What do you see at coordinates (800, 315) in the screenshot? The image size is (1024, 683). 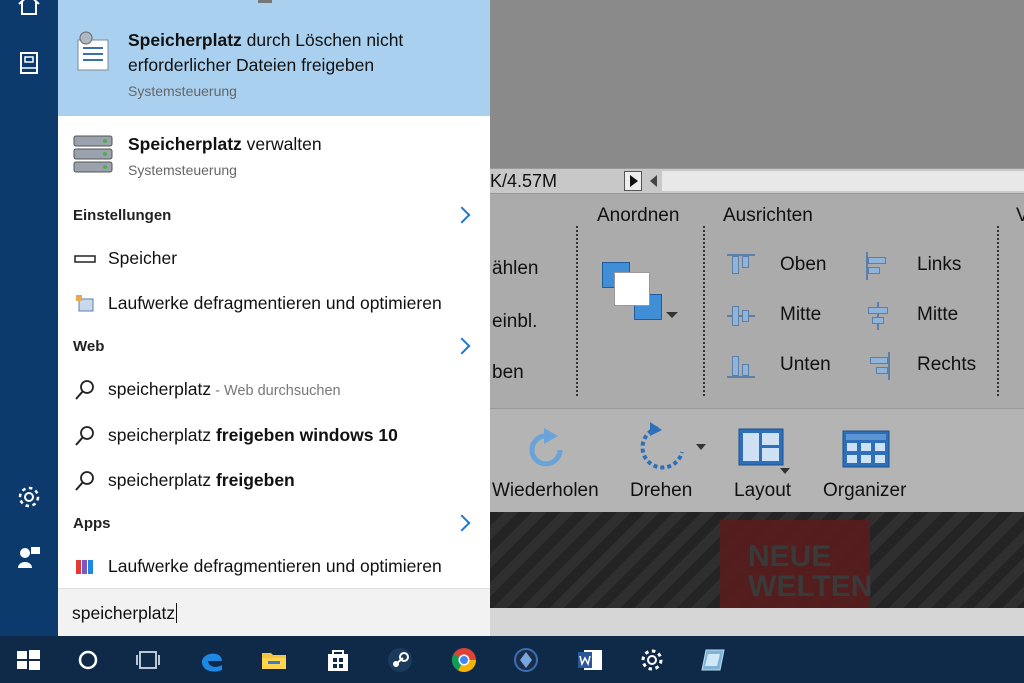 I see `align-middle-label: Mitte` at bounding box center [800, 315].